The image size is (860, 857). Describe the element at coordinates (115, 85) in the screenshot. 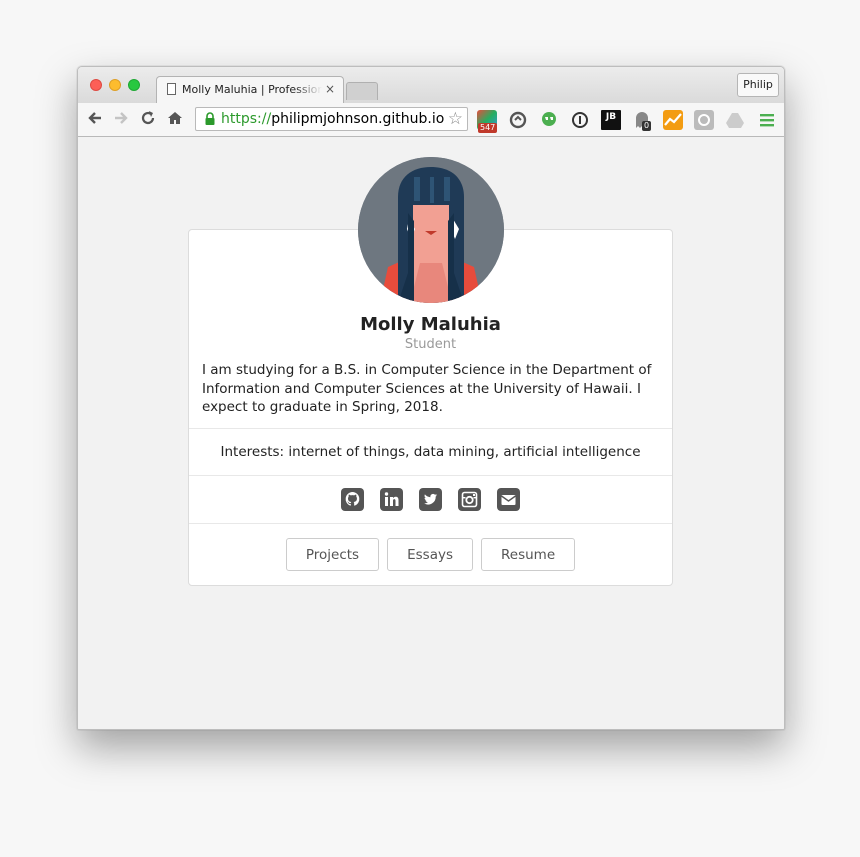

I see `minimize-window-button` at that location.